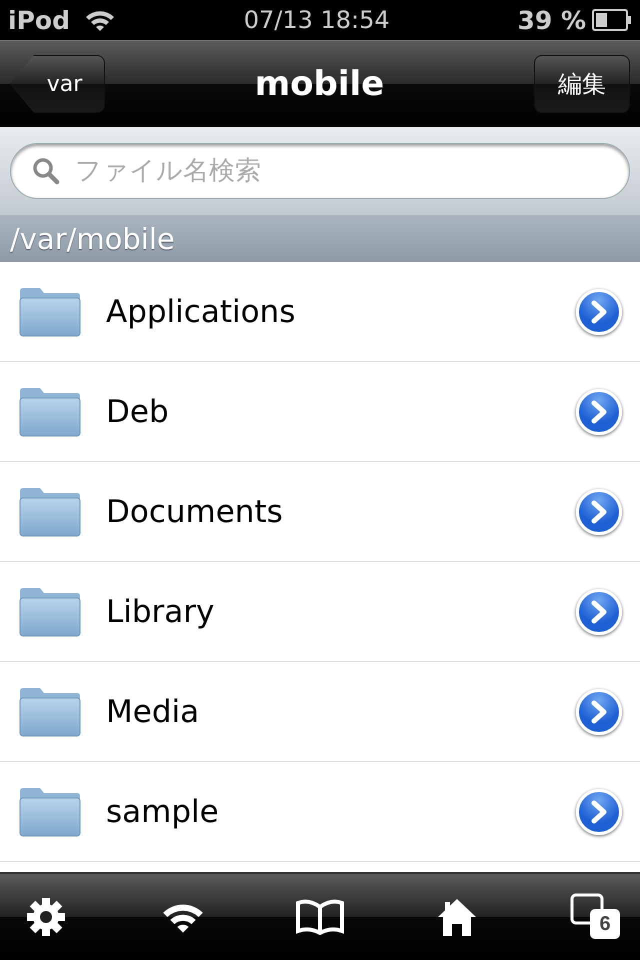  What do you see at coordinates (582, 84) in the screenshot?
I see `edit-button: 編集` at bounding box center [582, 84].